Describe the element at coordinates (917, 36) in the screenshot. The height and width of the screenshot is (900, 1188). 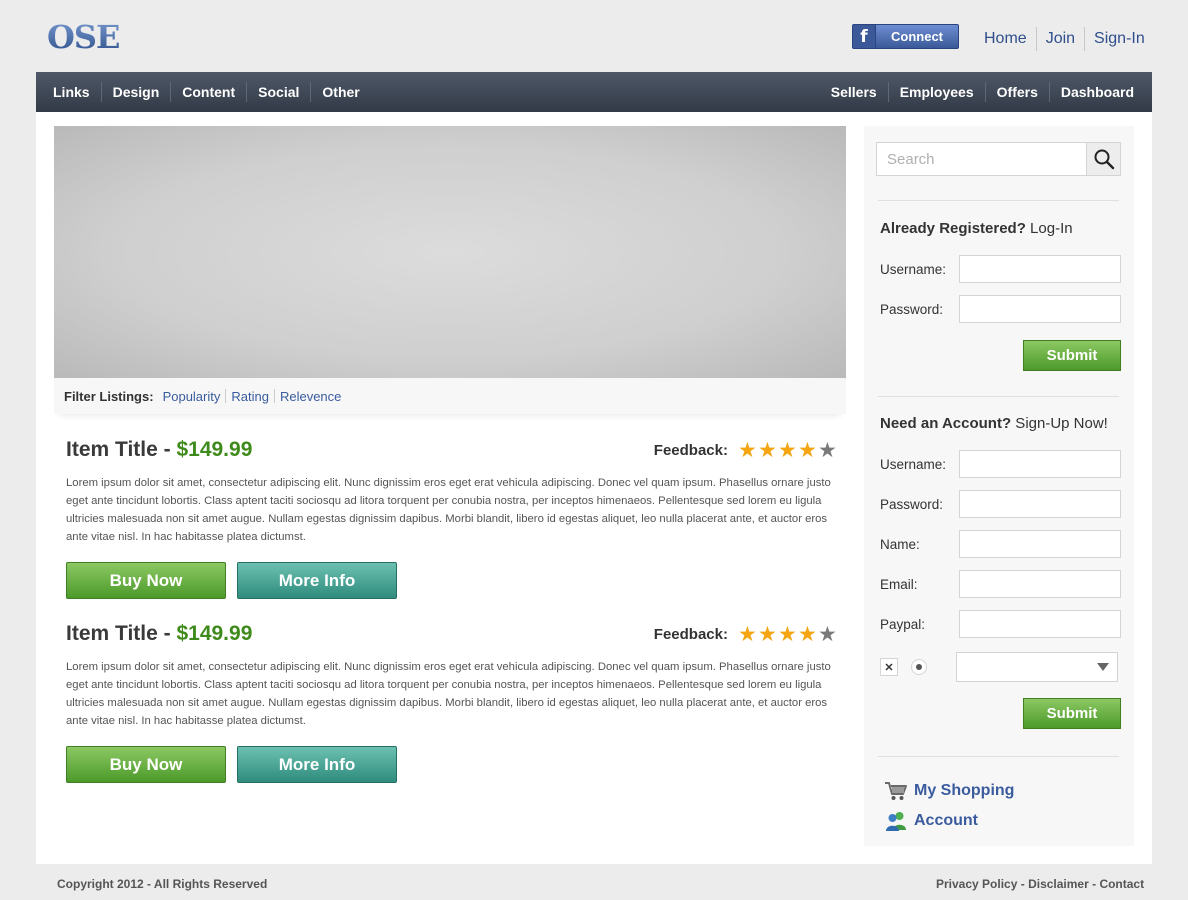
I see `facebook-connect-label: Connect` at that location.